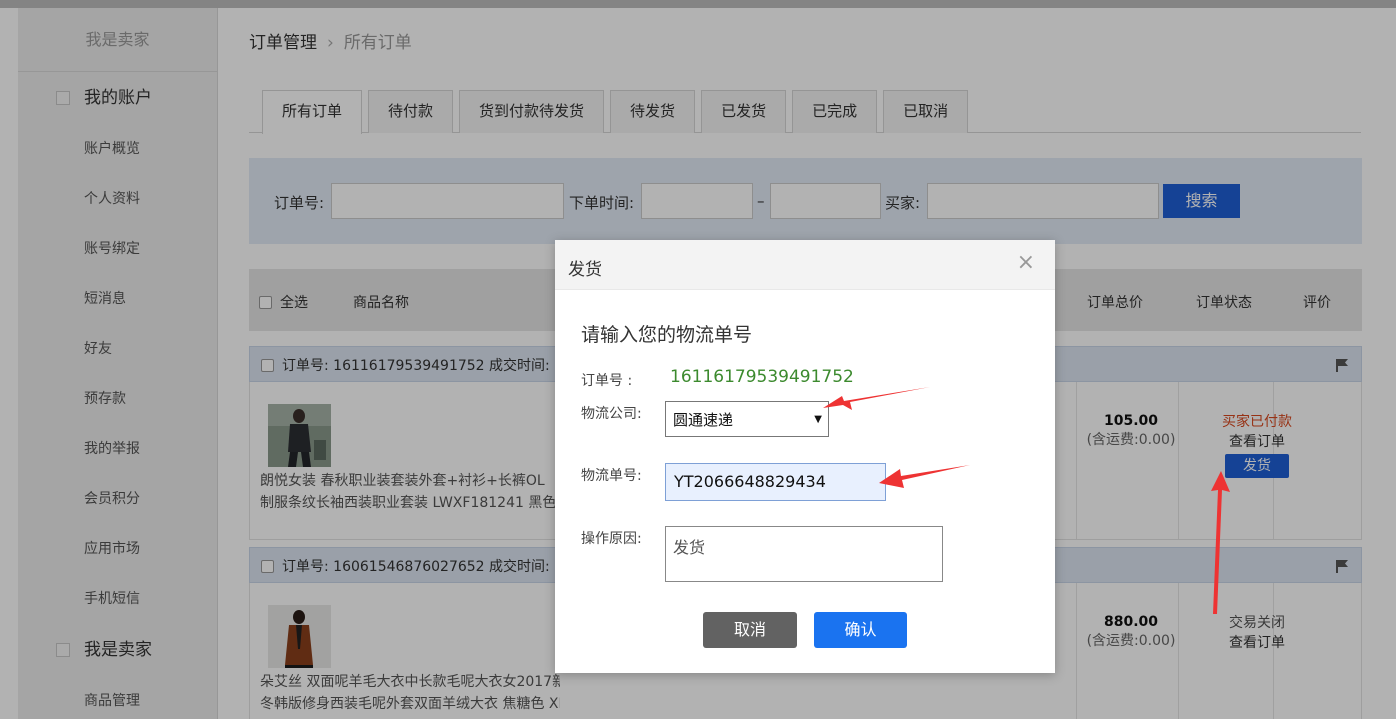 The image size is (1396, 719). Describe the element at coordinates (860, 630) in the screenshot. I see `confirm-button: 确认` at that location.